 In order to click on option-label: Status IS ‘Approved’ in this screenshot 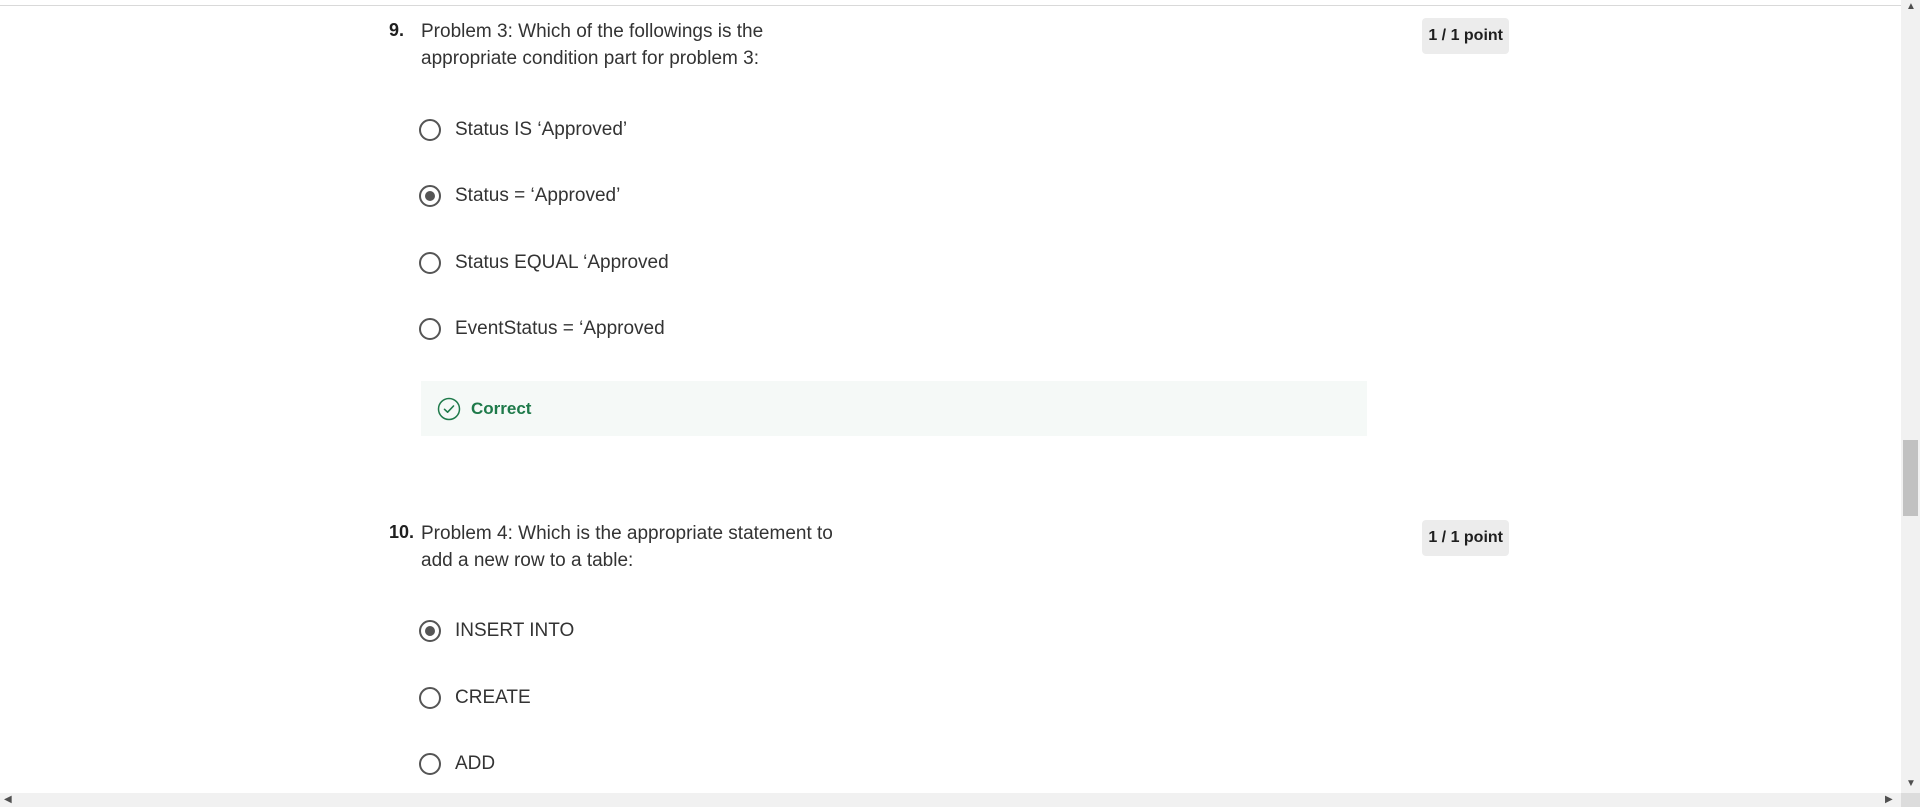, I will do `click(541, 129)`.